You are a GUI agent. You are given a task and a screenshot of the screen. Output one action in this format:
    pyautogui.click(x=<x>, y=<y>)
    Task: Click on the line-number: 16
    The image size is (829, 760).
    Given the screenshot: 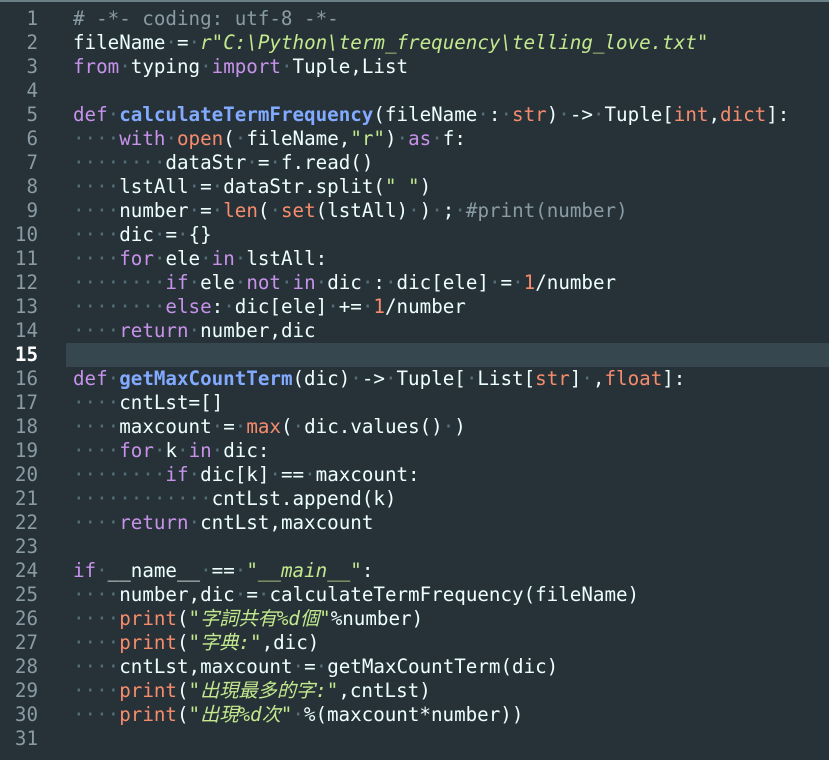 What is the action you would take?
    pyautogui.click(x=26, y=378)
    